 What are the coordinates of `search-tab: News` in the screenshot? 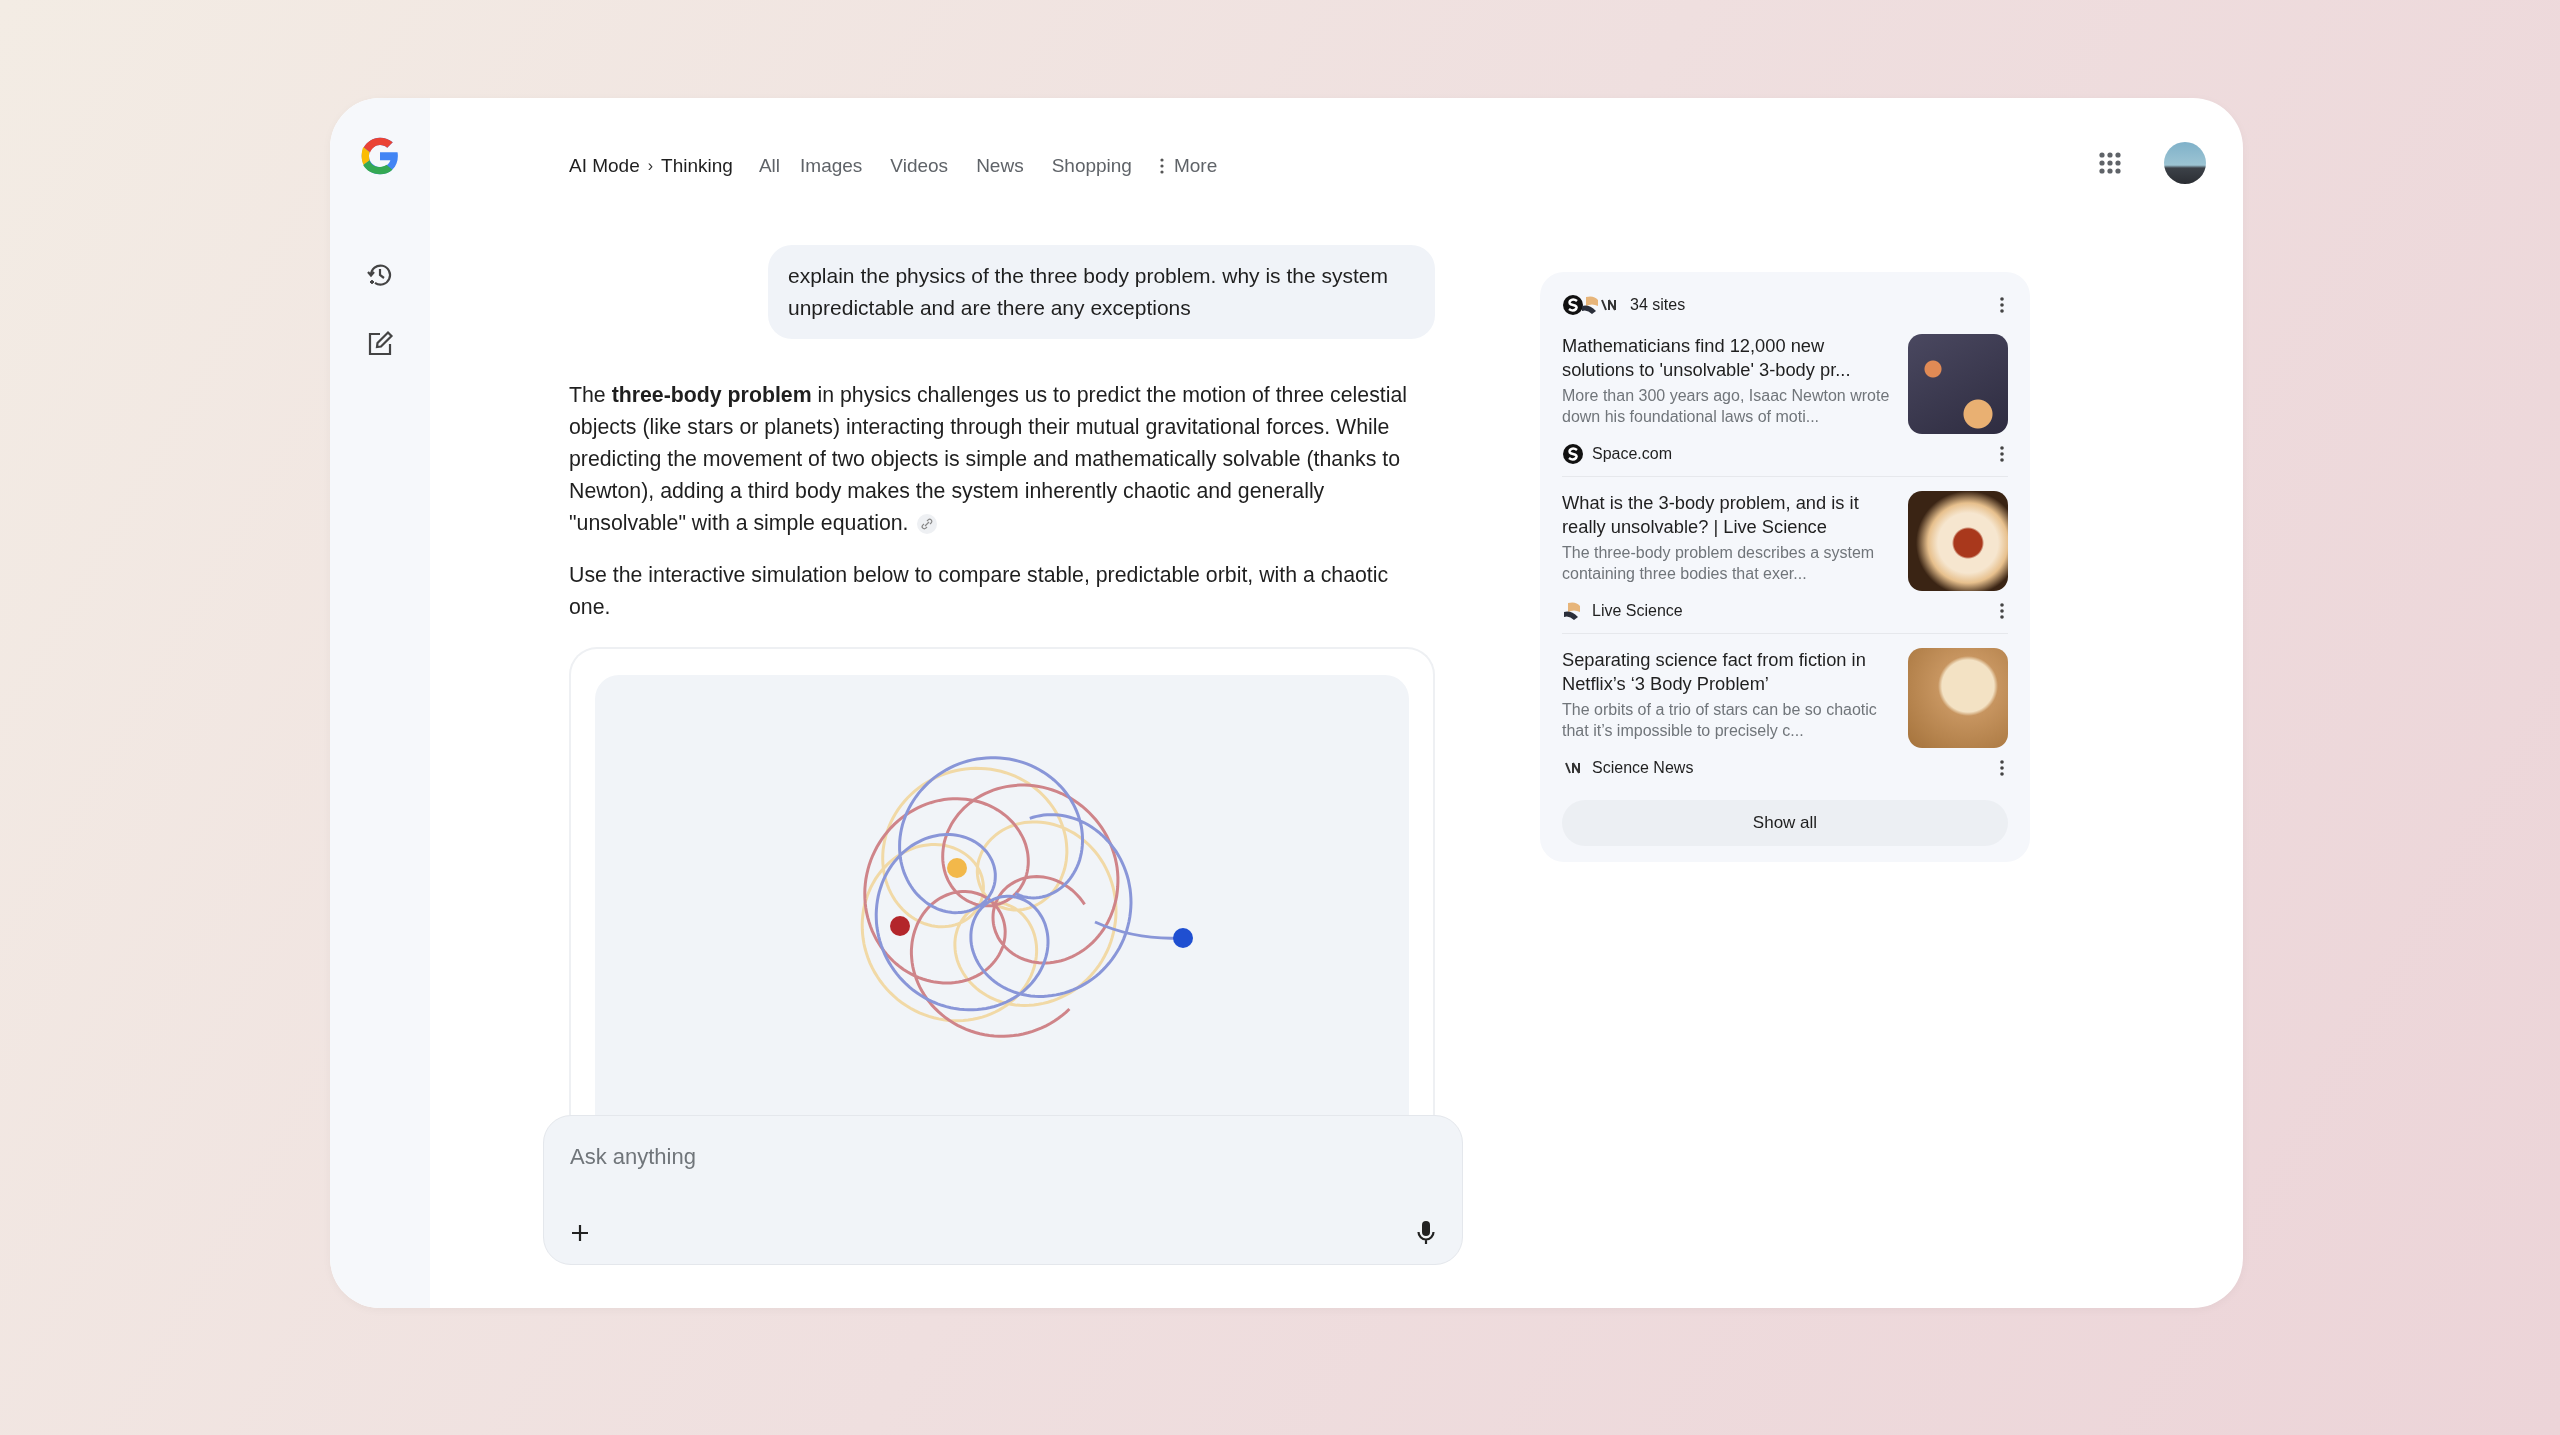 It's located at (1000, 166).